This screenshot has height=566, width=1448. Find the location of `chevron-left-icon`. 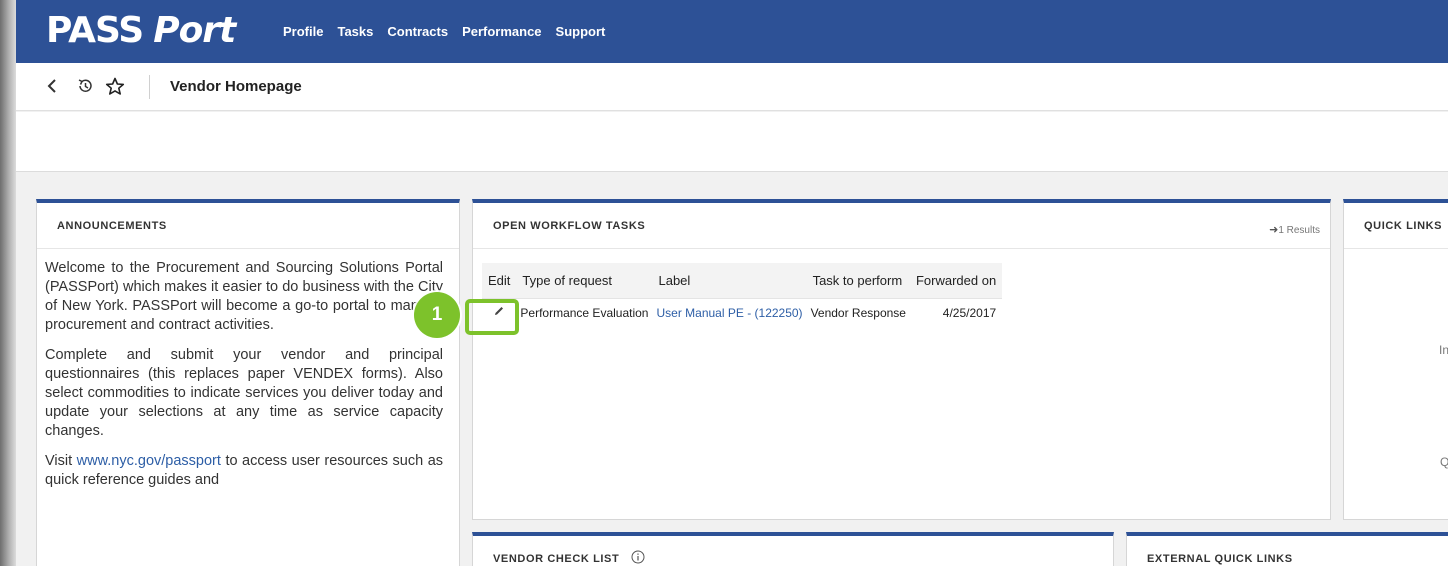

chevron-left-icon is located at coordinates (52, 88).